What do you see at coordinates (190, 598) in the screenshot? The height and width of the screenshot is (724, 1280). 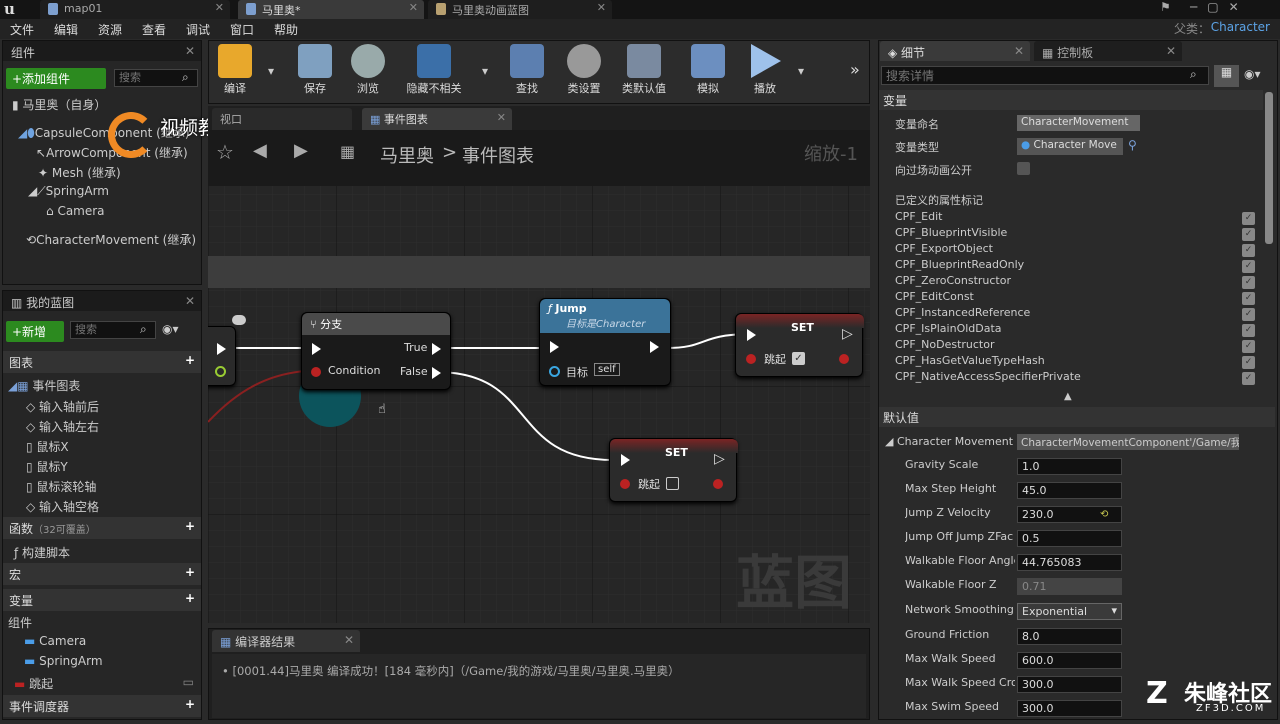 I see `add-variable-icon: +` at bounding box center [190, 598].